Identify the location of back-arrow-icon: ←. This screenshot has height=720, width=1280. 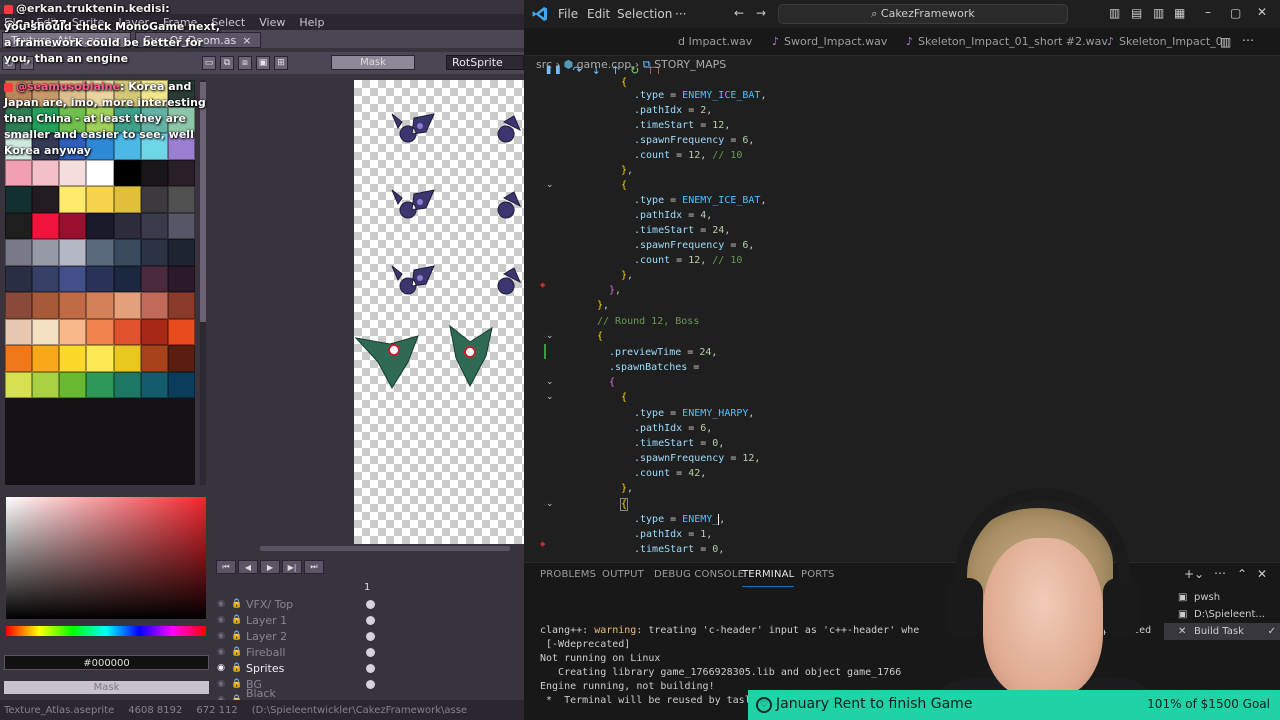
(739, 13).